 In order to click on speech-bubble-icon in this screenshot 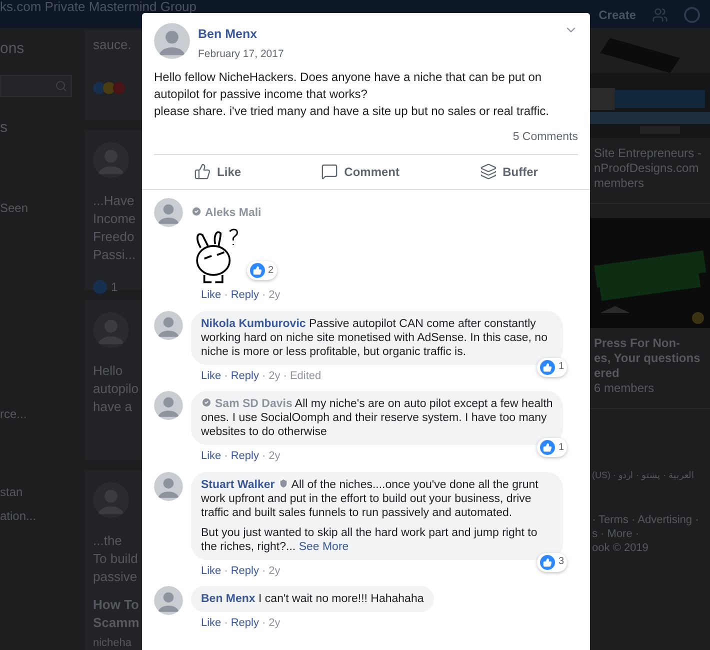, I will do `click(329, 171)`.